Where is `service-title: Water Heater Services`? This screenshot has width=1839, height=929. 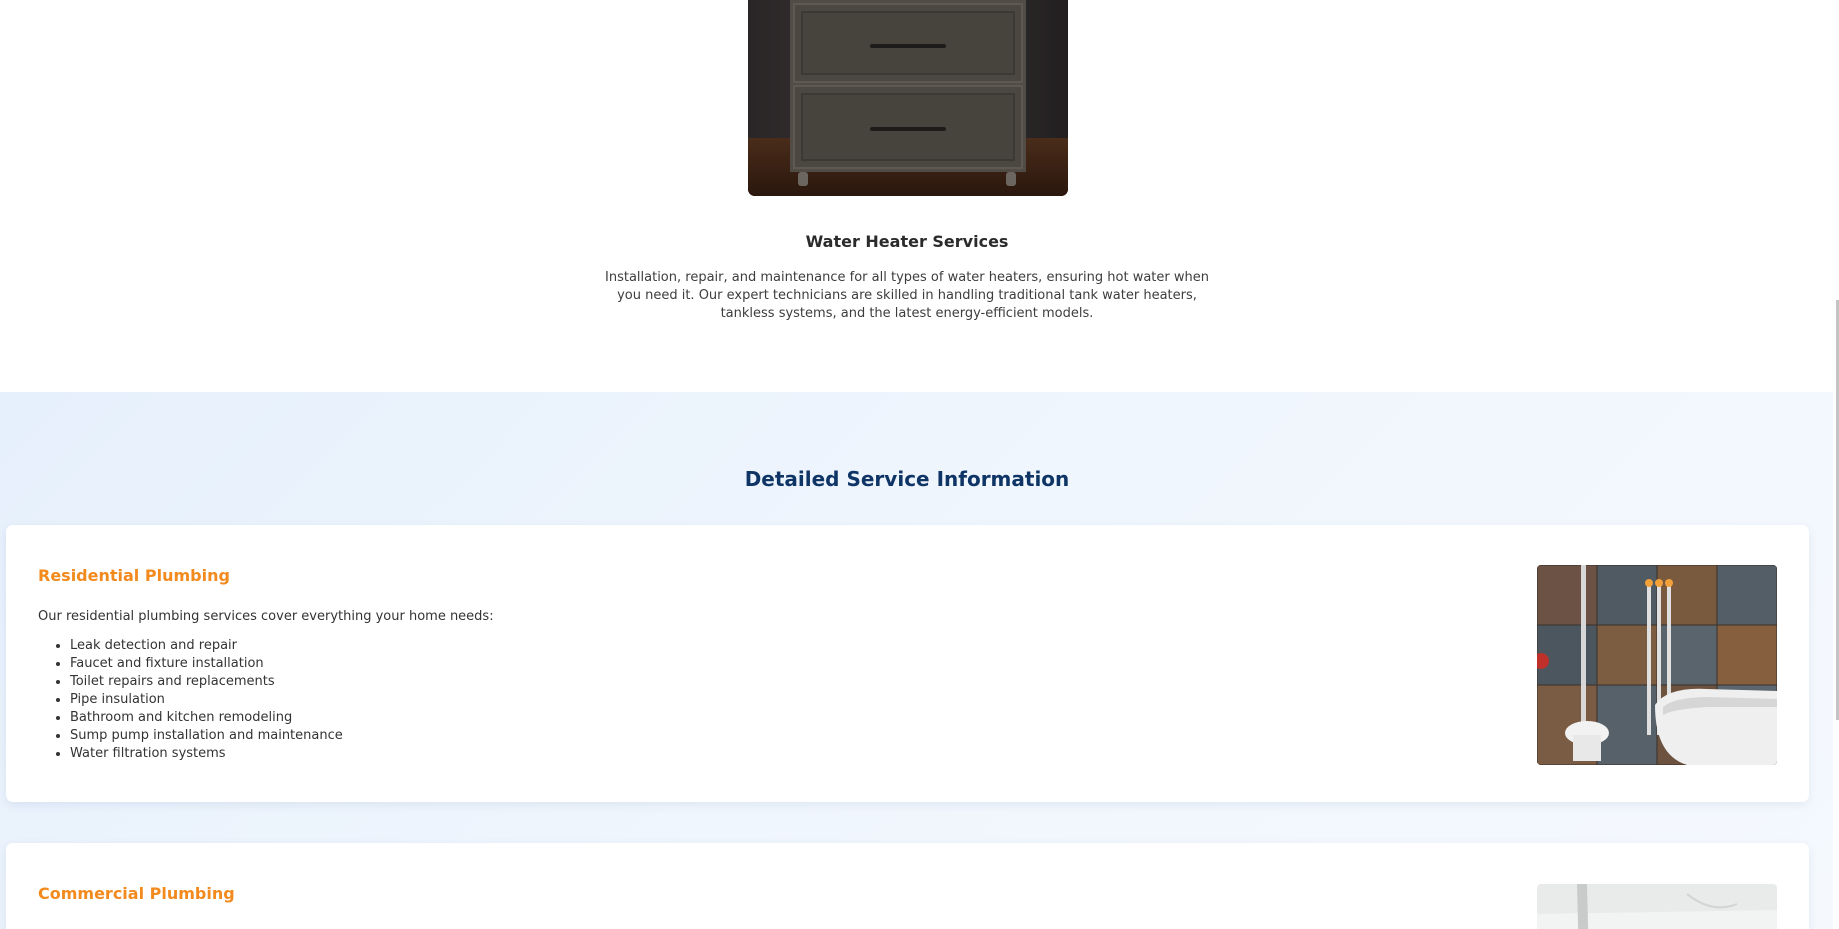 service-title: Water Heater Services is located at coordinates (907, 241).